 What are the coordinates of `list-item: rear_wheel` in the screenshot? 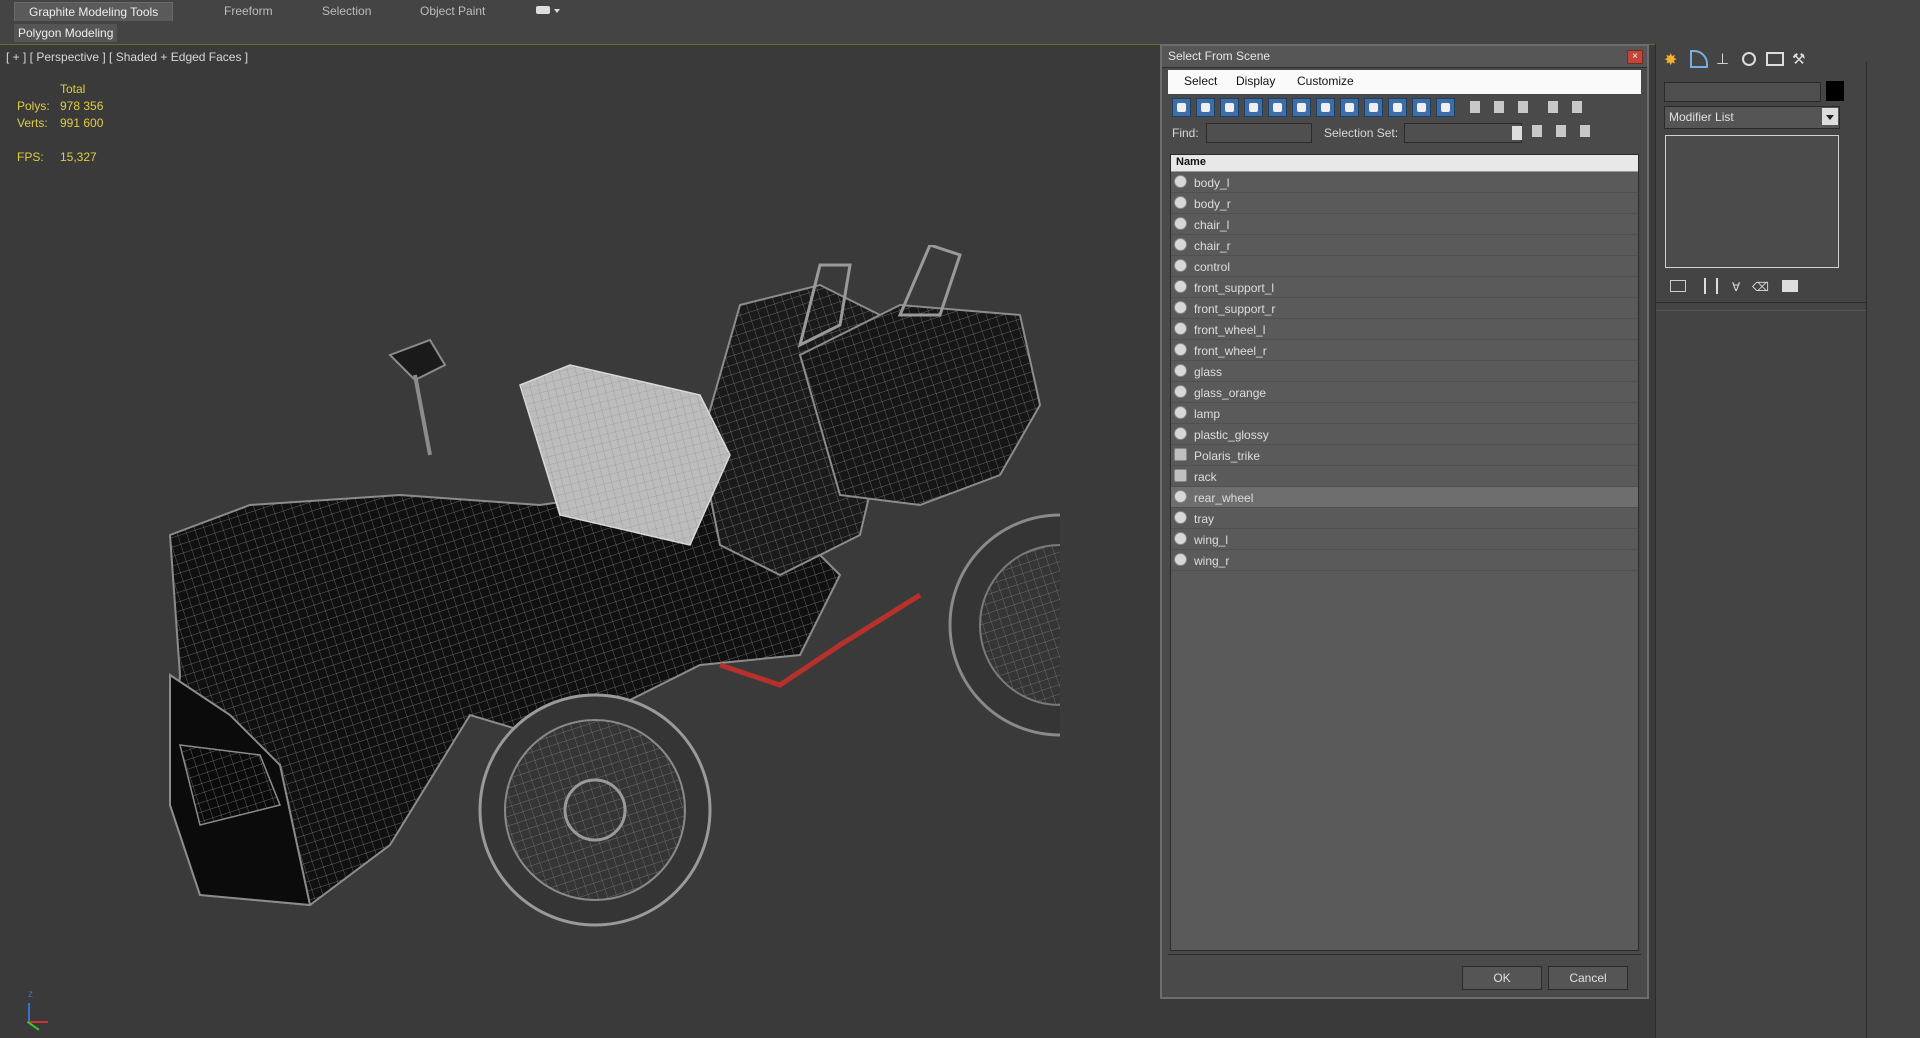 It's located at (1404, 497).